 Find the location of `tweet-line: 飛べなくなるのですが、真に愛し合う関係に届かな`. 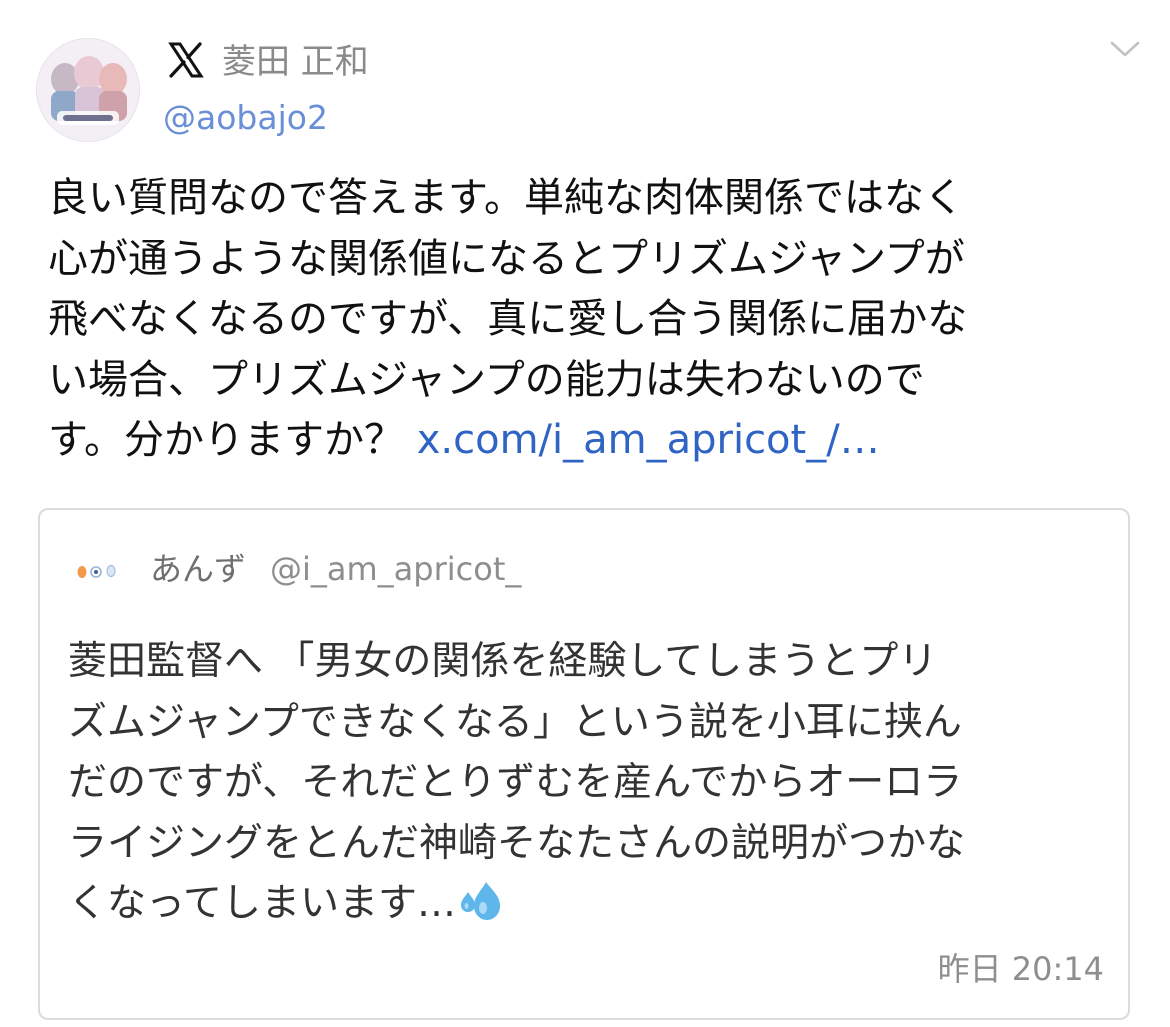

tweet-line: 飛べなくなるのですが、真に愛し合う関係に届かな is located at coordinates (508, 319).